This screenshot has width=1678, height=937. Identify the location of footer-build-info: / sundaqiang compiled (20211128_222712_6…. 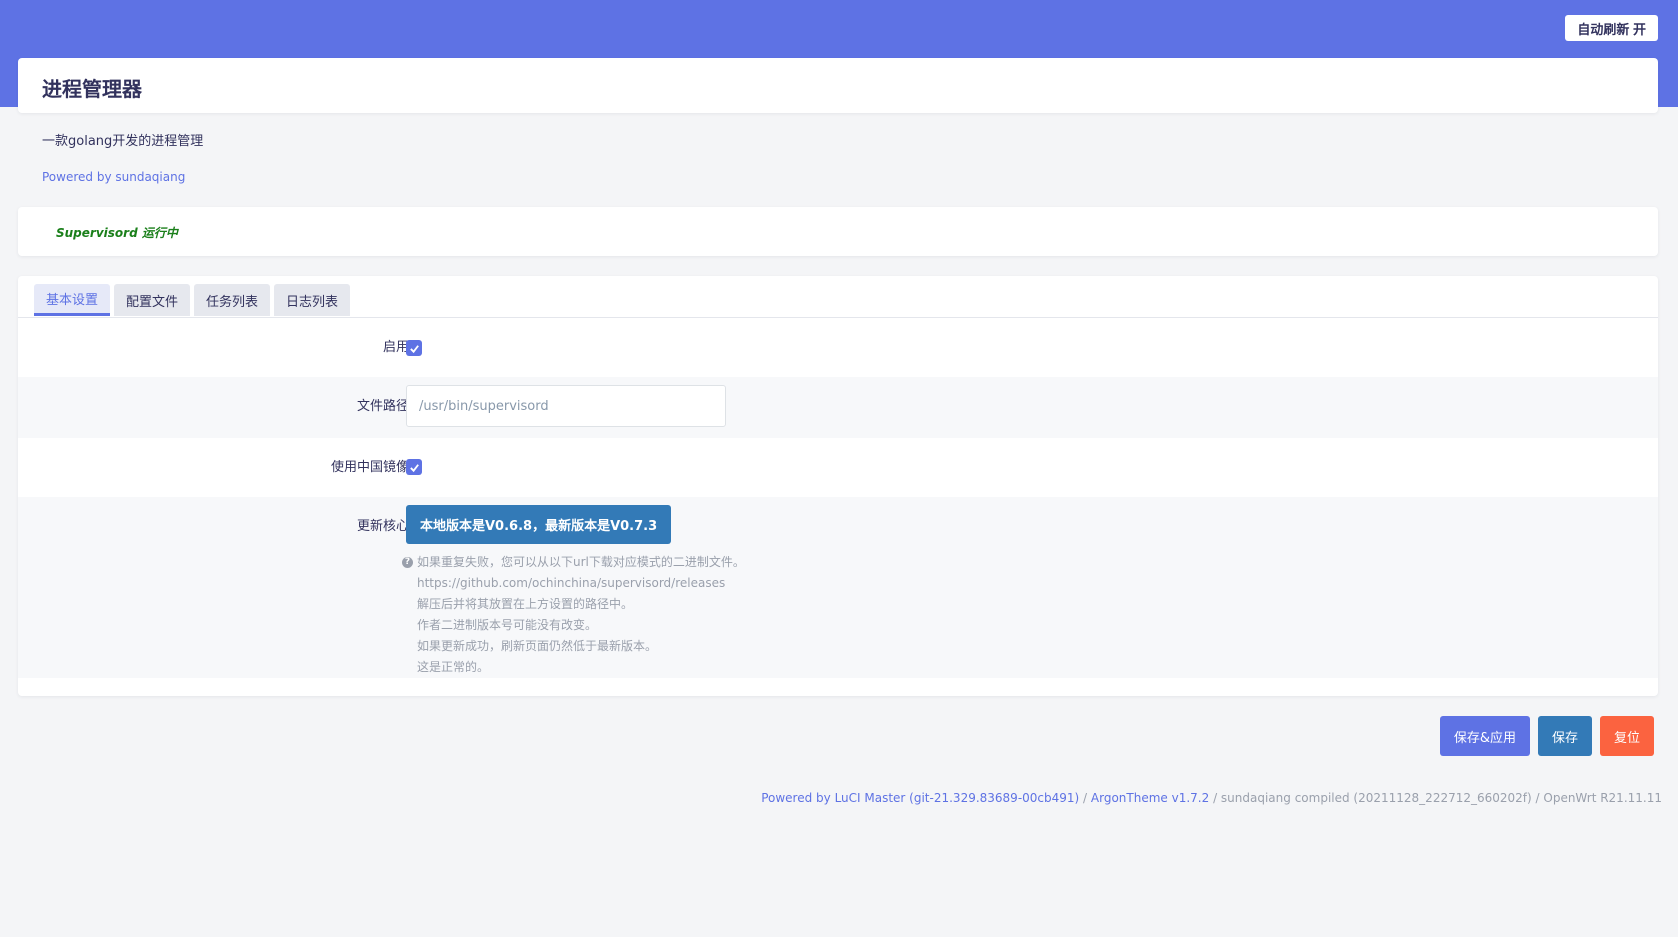
(1435, 798).